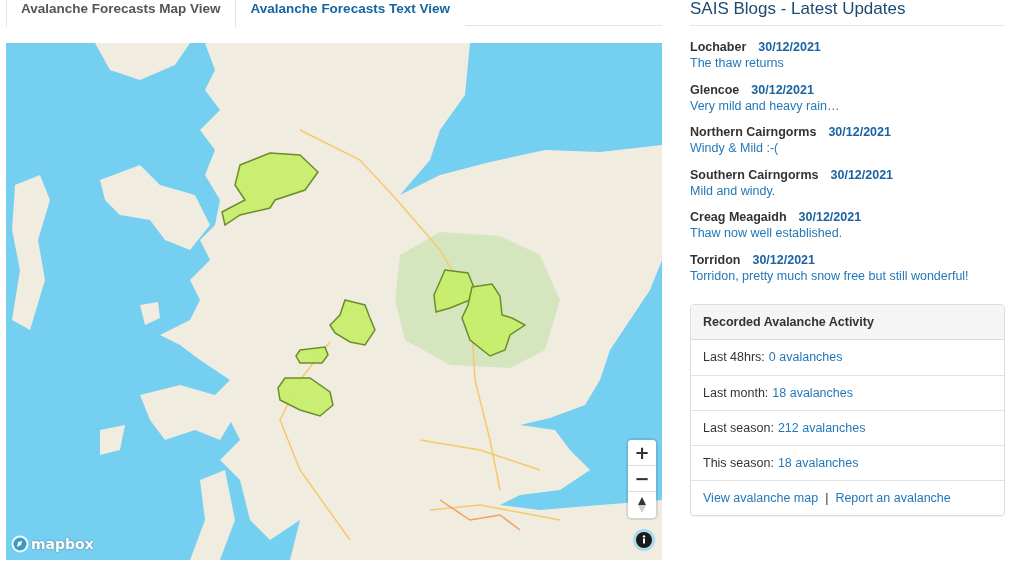 Image resolution: width=1024 pixels, height=569 pixels. I want to click on avalanche-count-link: 0 avalanches, so click(805, 357).